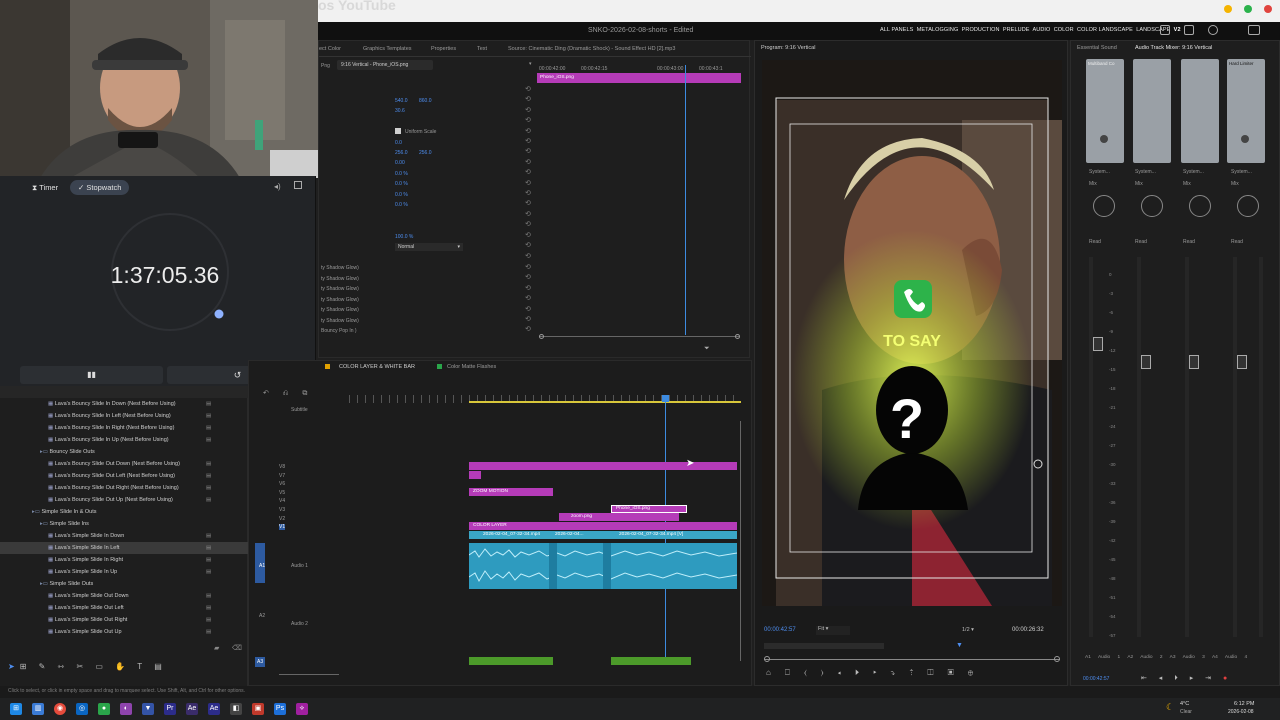  I want to click on project-item: ▦ Lava's Simple Slide Out Down ▤, so click(124, 596).